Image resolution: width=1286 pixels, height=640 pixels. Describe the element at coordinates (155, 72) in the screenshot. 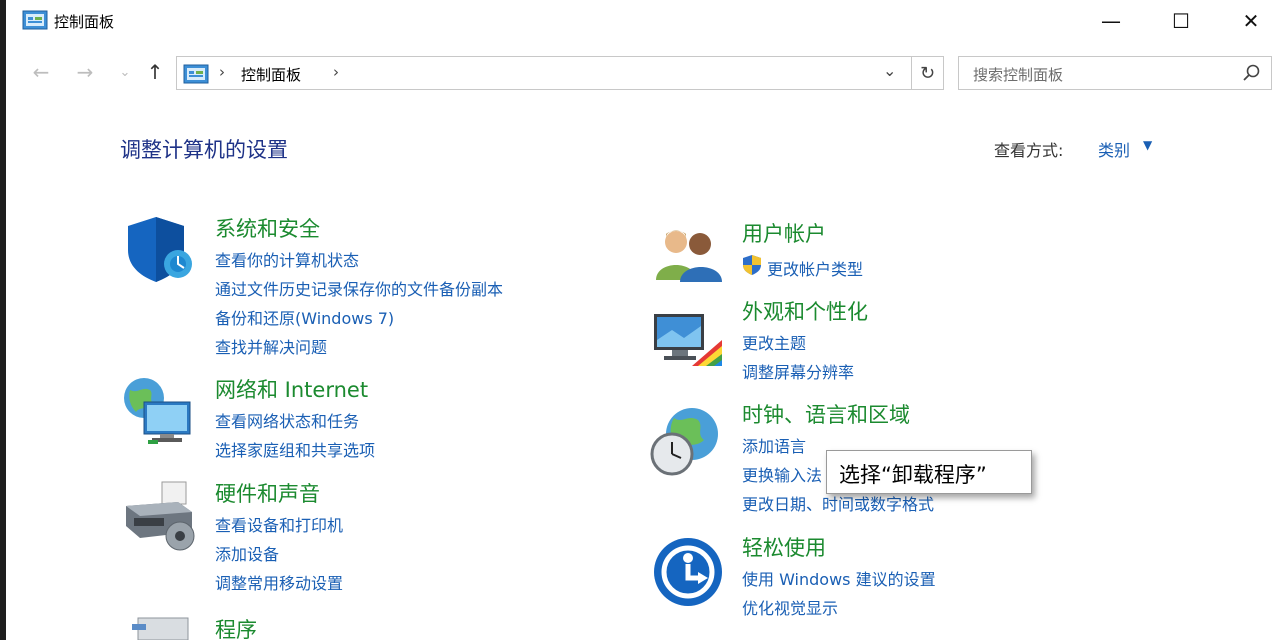

I see `up-button: ↑` at that location.